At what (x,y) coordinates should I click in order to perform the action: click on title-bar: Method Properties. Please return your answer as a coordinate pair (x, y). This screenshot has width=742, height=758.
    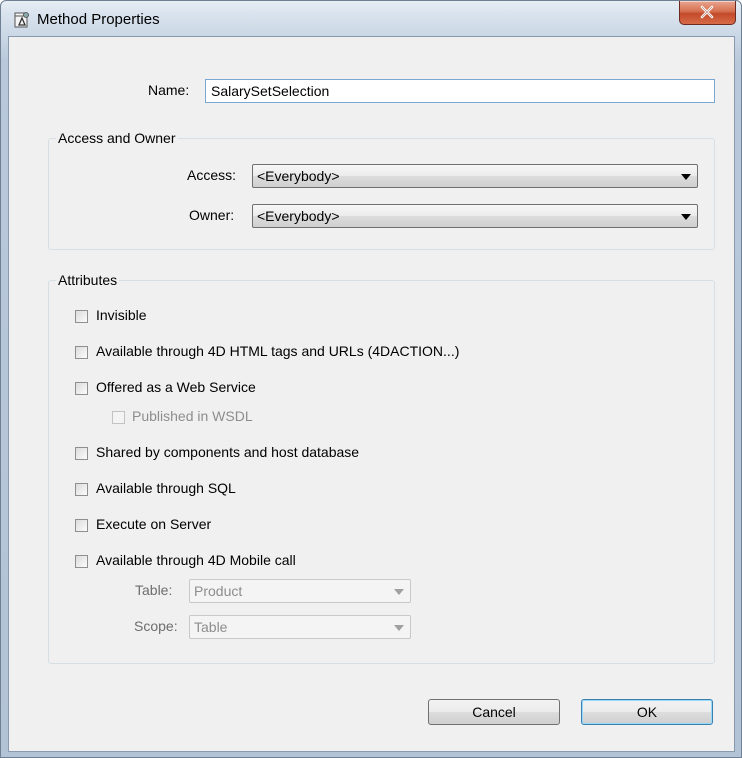
    Looking at the image, I should click on (371, 20).